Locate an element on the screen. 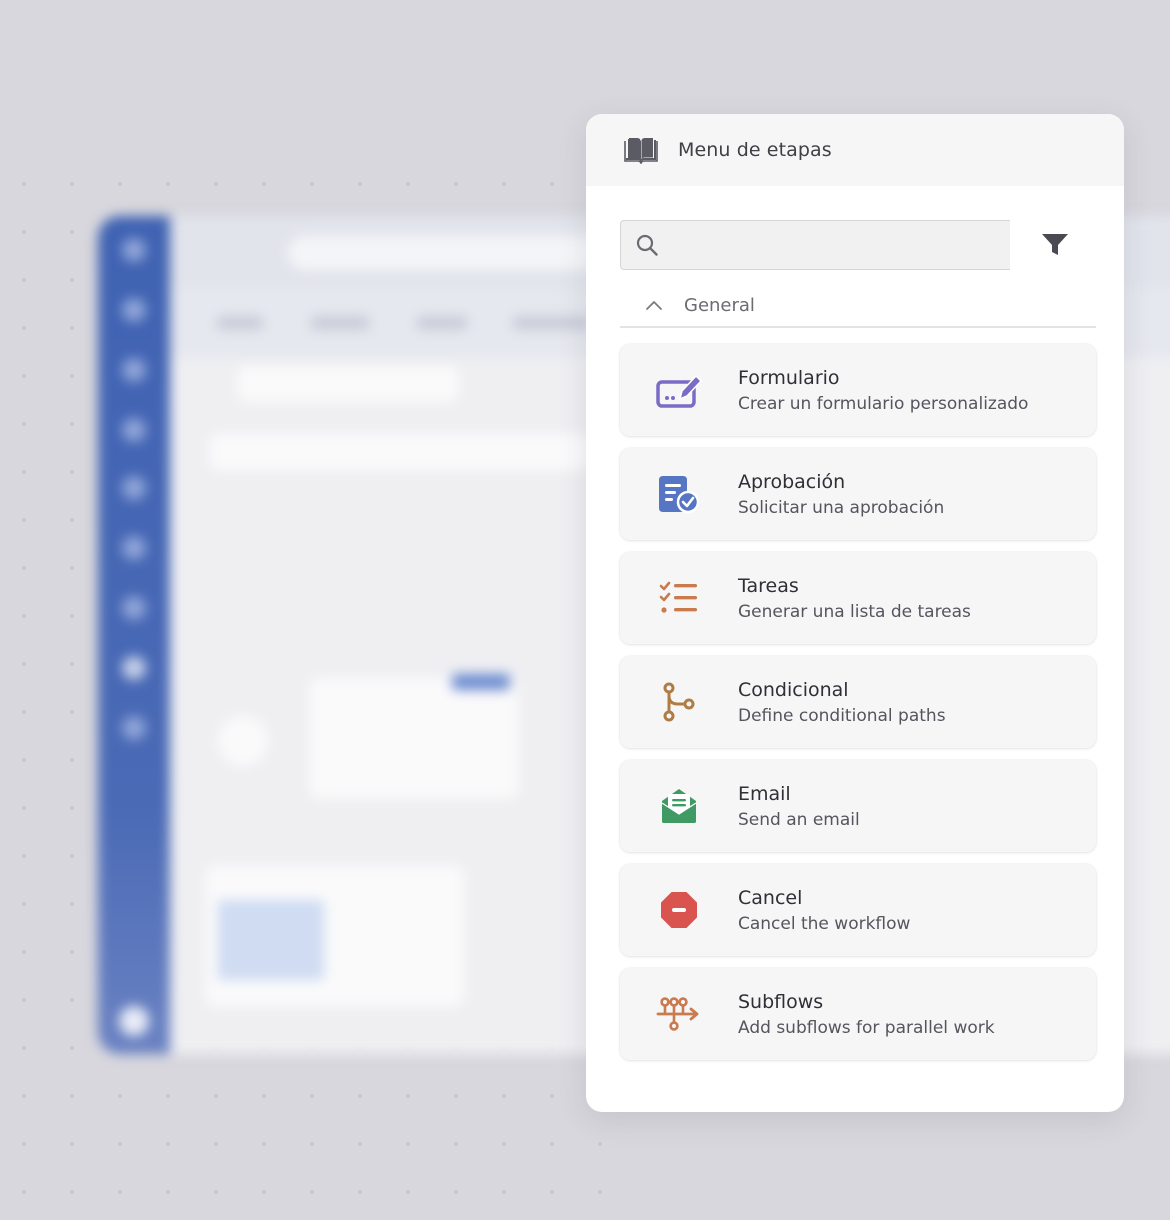 The image size is (1170, 1220). section-general-toggle: General is located at coordinates (858, 306).